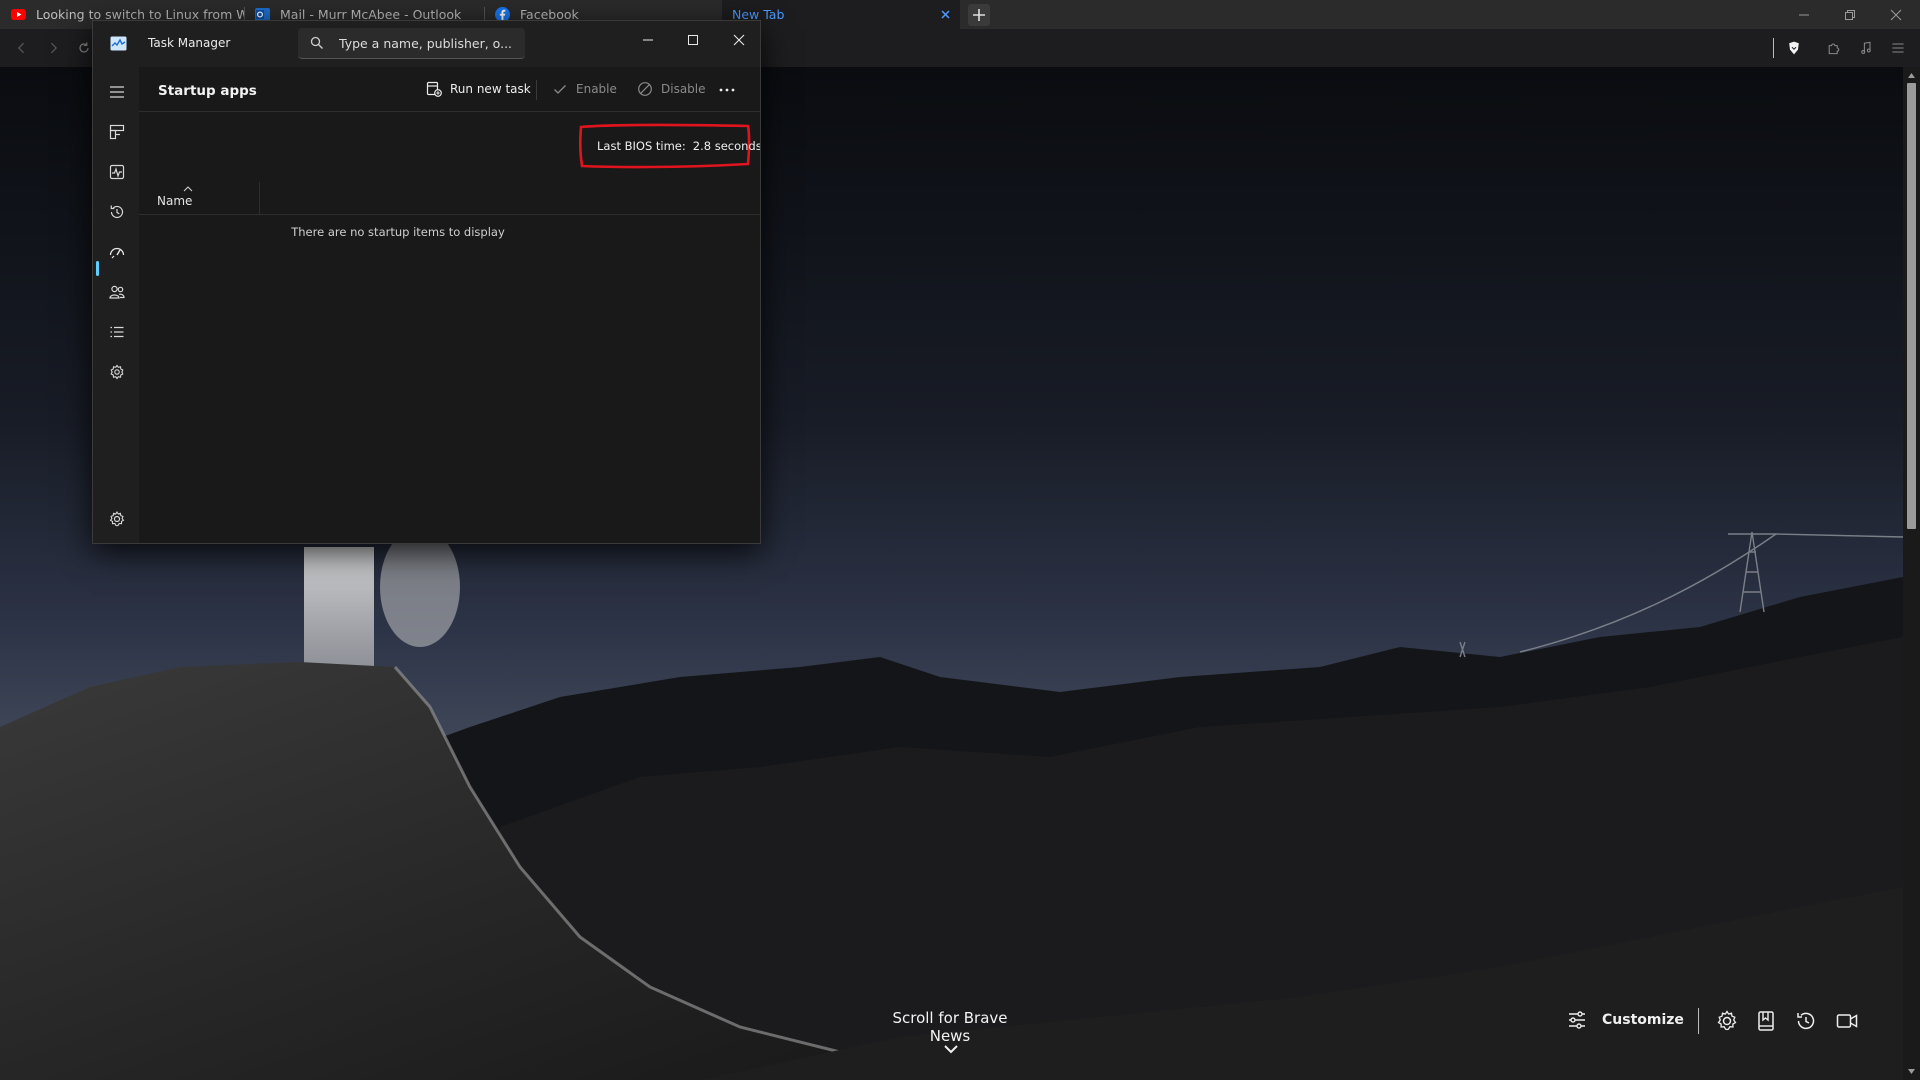 The image size is (1920, 1080). I want to click on extensions-button, so click(1834, 48).